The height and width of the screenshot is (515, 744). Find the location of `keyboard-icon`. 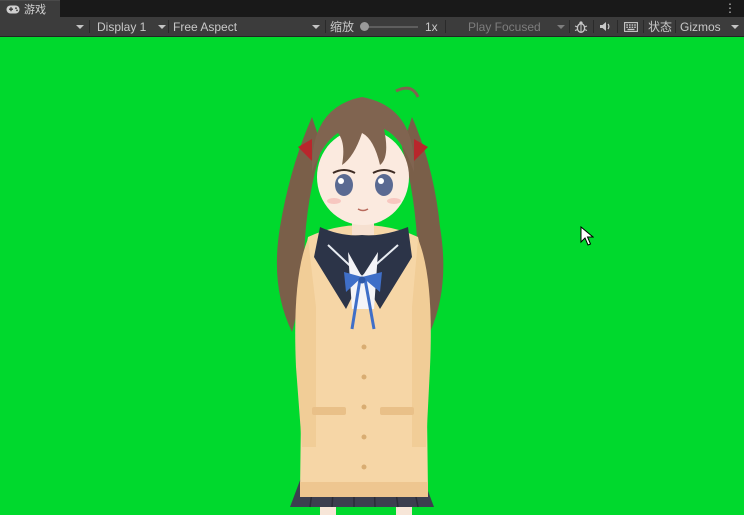

keyboard-icon is located at coordinates (631, 26).